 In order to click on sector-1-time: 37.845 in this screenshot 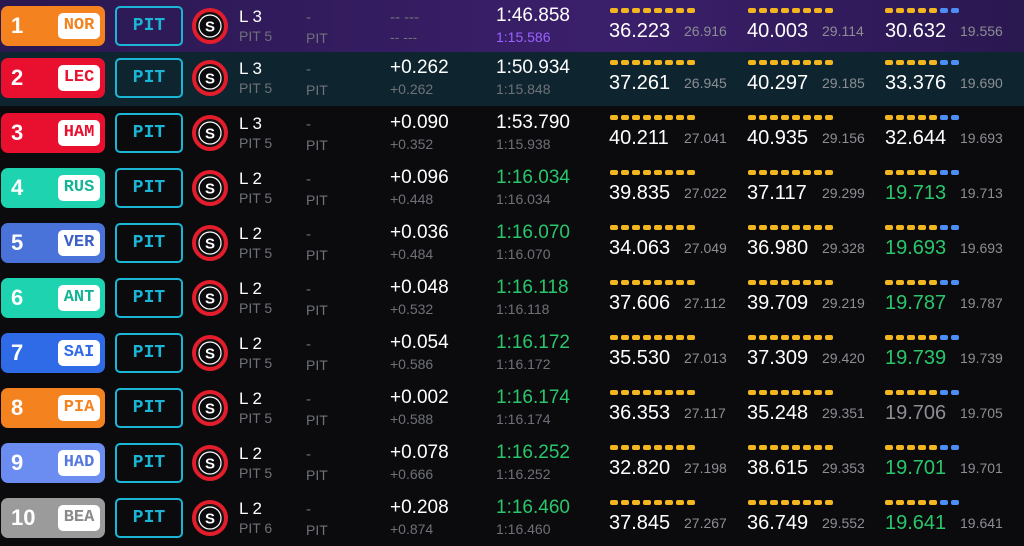, I will do `click(640, 523)`.